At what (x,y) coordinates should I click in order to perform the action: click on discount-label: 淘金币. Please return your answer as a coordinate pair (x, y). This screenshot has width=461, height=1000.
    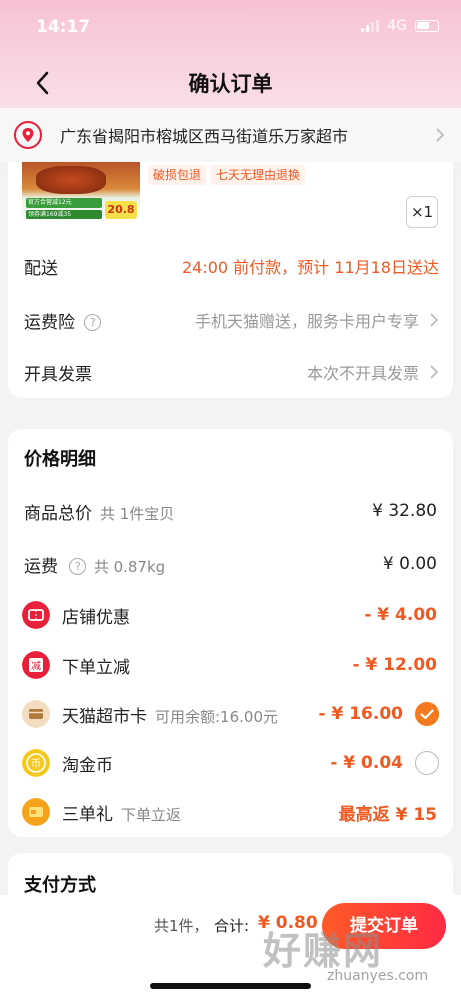
    Looking at the image, I should click on (87, 765).